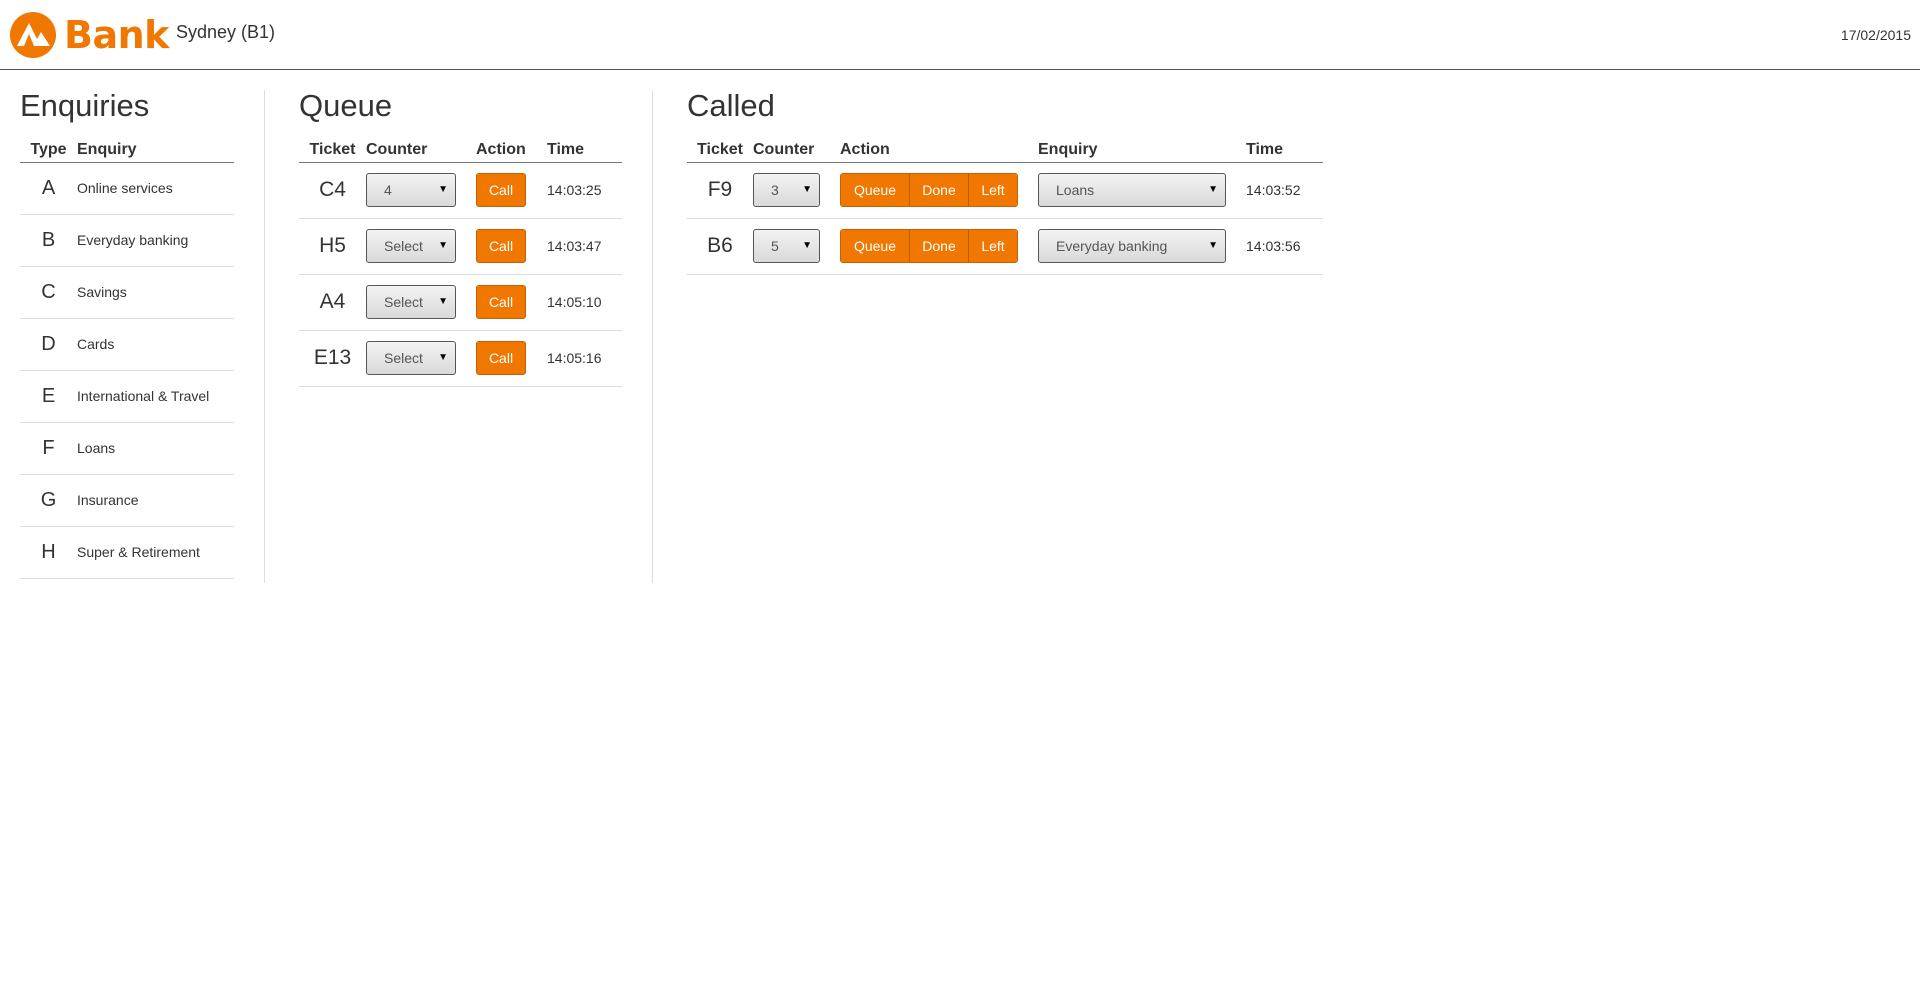  I want to click on counter-cell: 3 ▼, so click(796, 190).